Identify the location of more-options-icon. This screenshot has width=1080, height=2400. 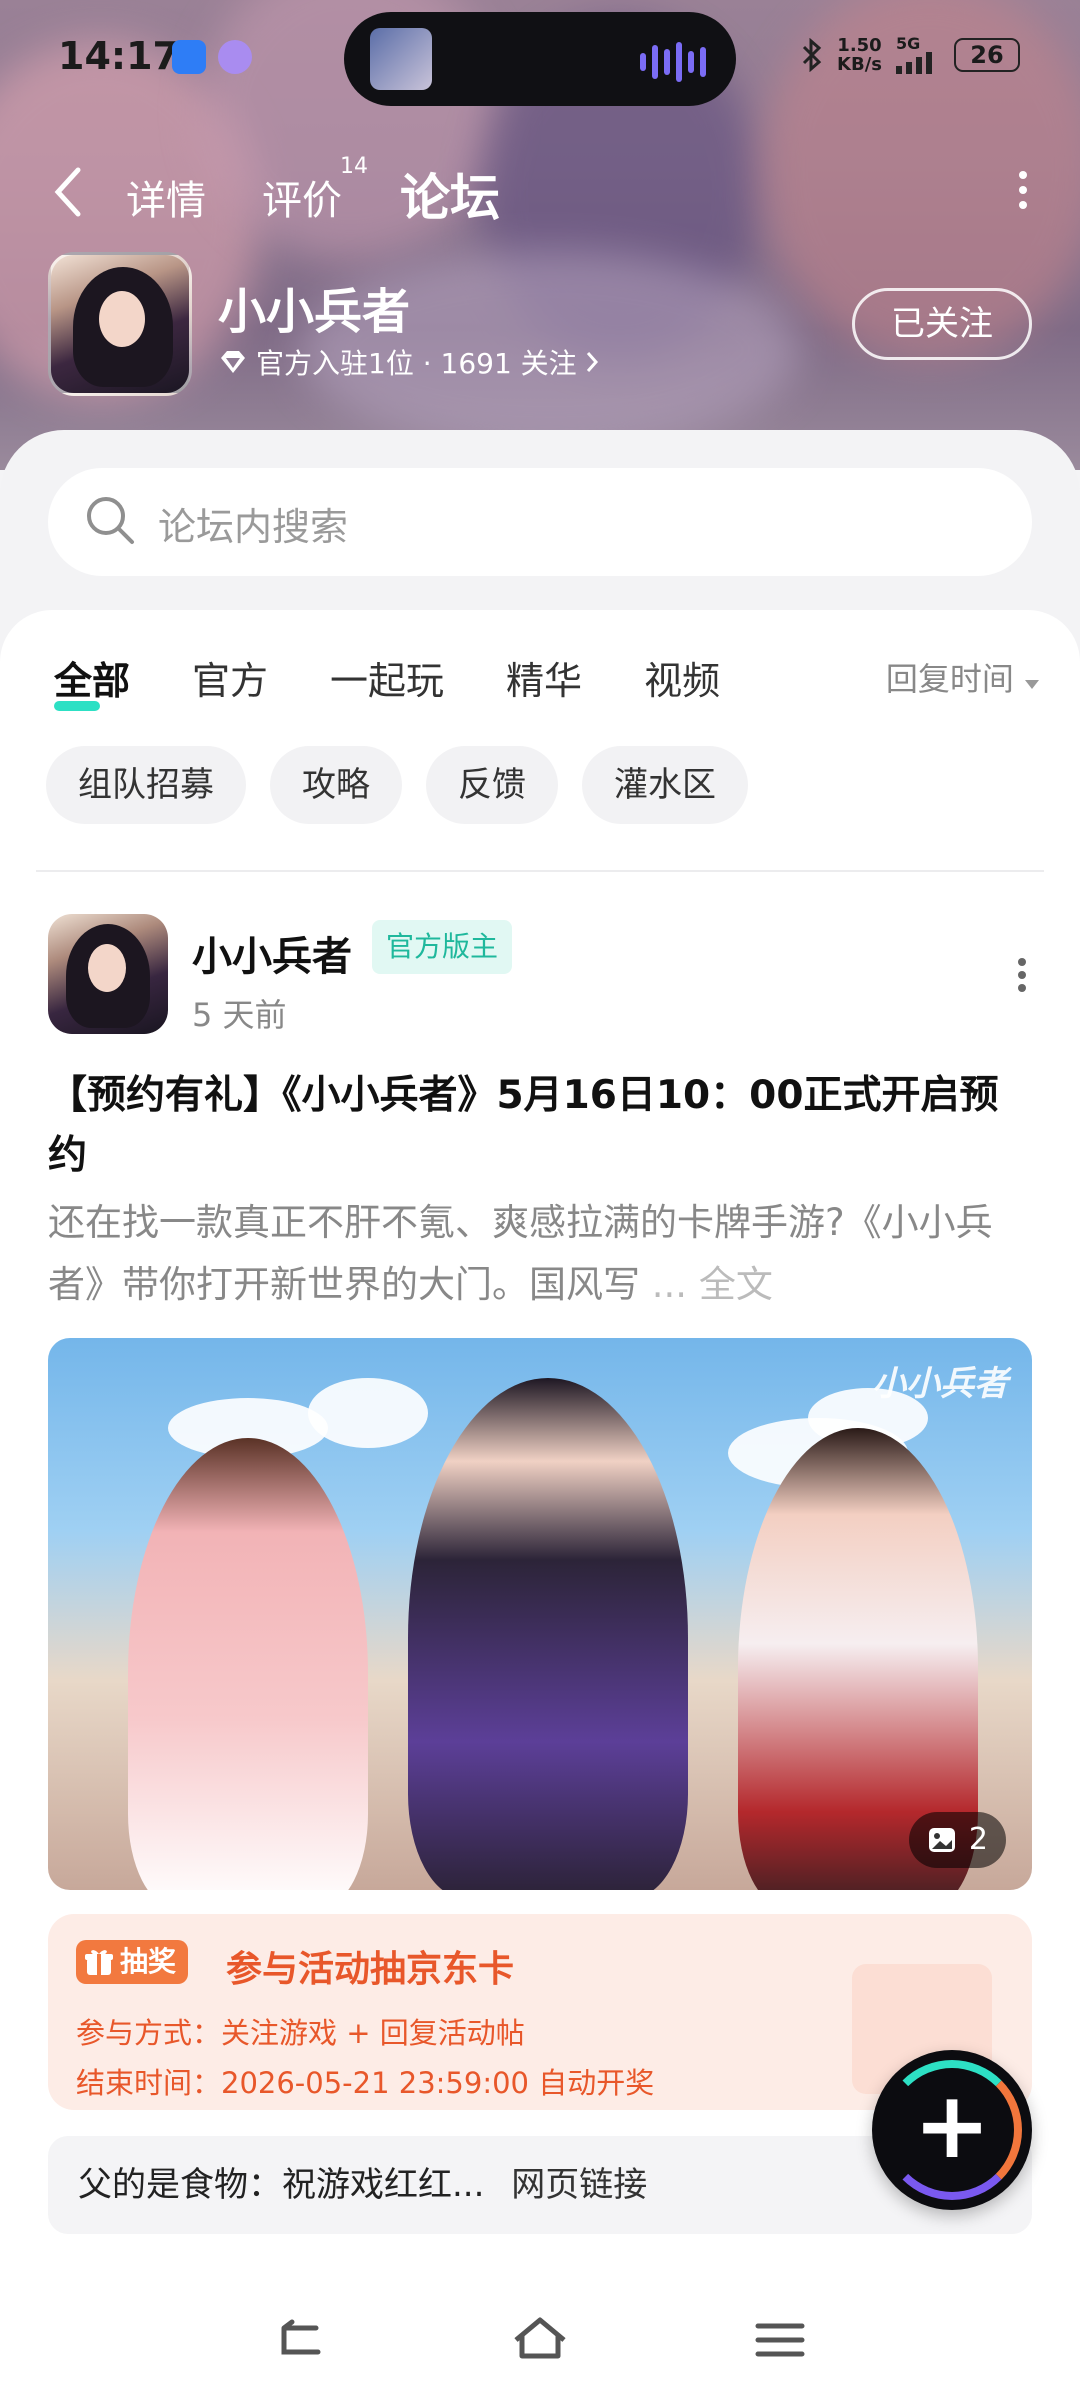
(1023, 190).